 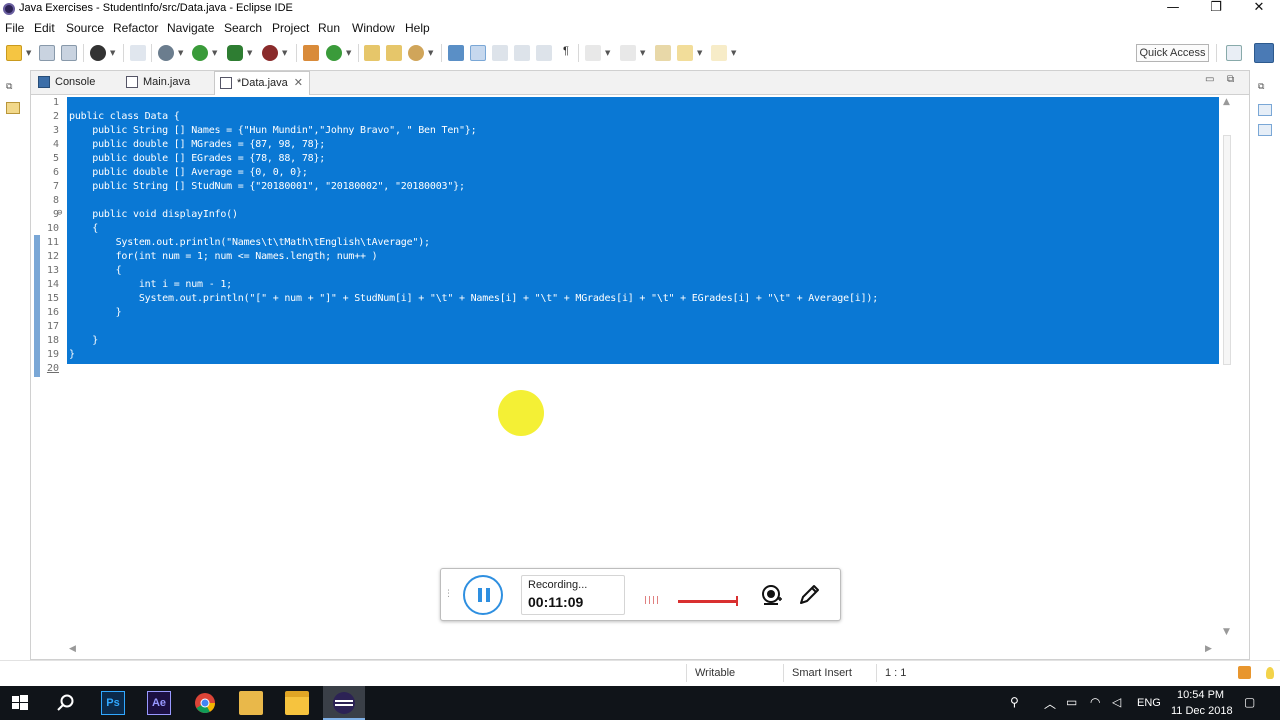 What do you see at coordinates (1200, 695) in the screenshot?
I see `clock-time: 10:54 PM` at bounding box center [1200, 695].